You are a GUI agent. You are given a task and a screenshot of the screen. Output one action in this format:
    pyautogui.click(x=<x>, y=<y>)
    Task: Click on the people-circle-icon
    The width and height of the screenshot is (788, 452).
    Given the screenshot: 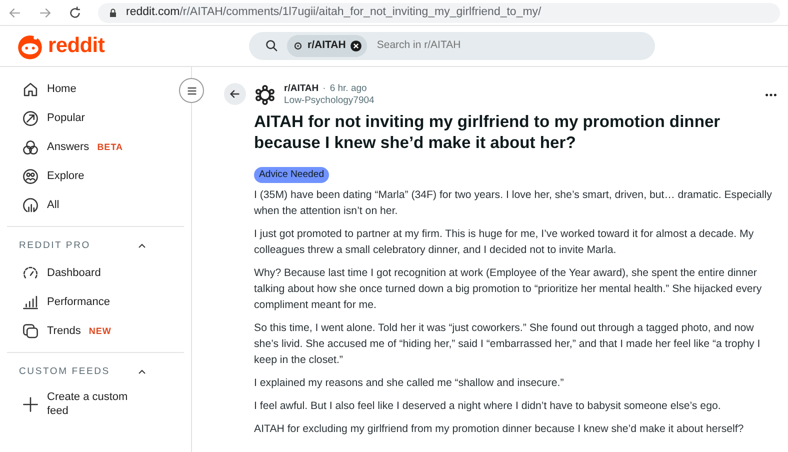 What is the action you would take?
    pyautogui.click(x=30, y=176)
    